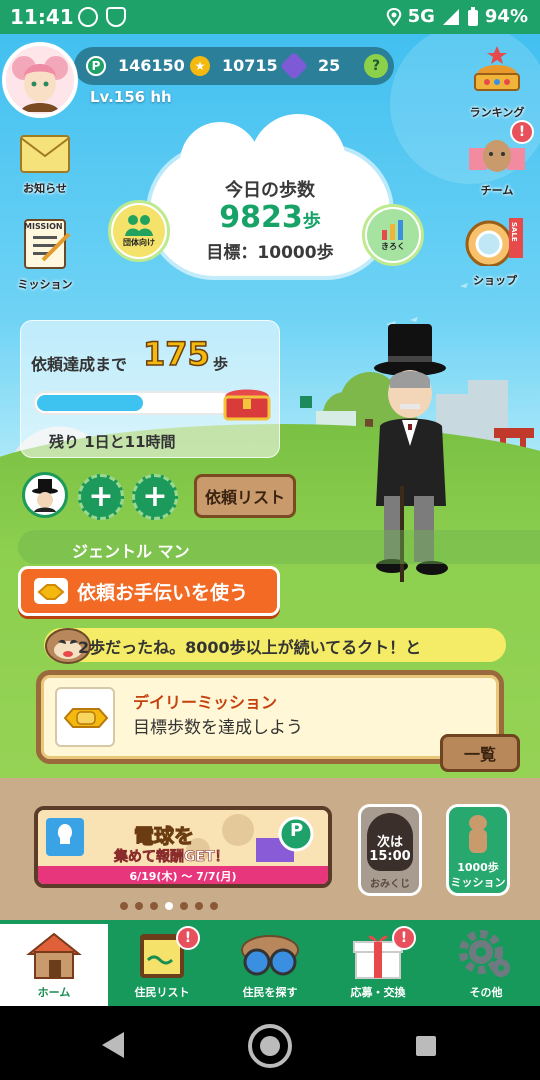 This screenshot has width=540, height=1080. What do you see at coordinates (486, 992) in the screenshot?
I see `nav-other-label: その他` at bounding box center [486, 992].